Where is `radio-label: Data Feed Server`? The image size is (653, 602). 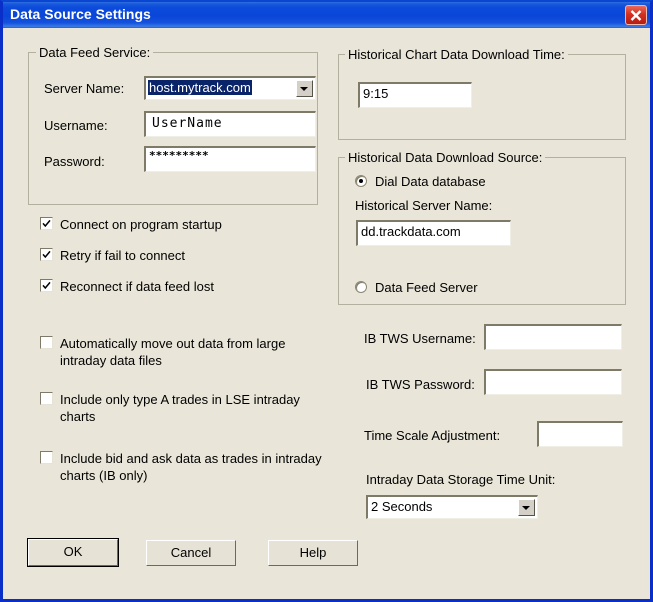
radio-label: Data Feed Server is located at coordinates (426, 287).